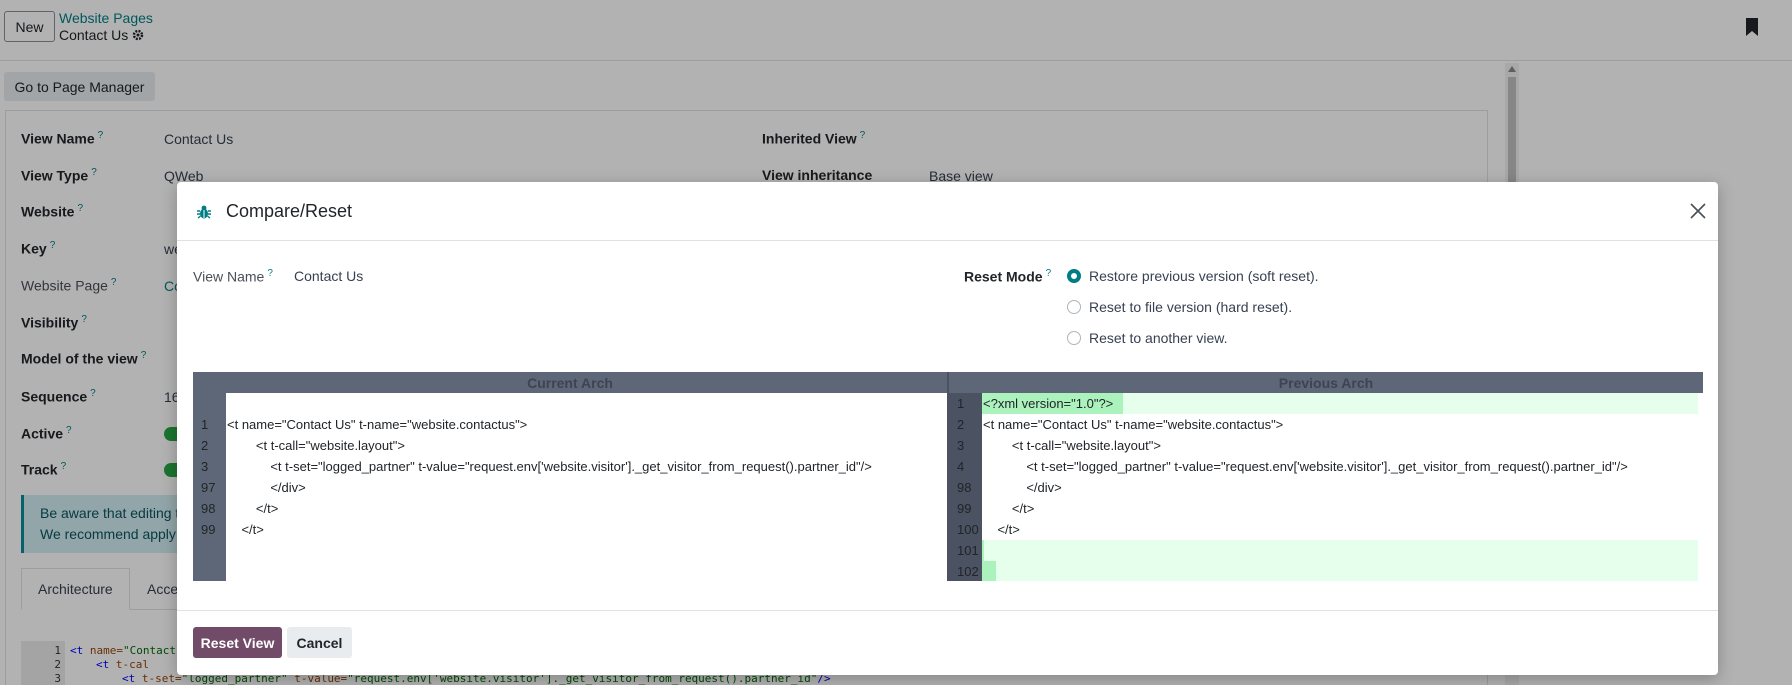 The height and width of the screenshot is (685, 1792). Describe the element at coordinates (237, 642) in the screenshot. I see `reset-view-button: Reset View` at that location.